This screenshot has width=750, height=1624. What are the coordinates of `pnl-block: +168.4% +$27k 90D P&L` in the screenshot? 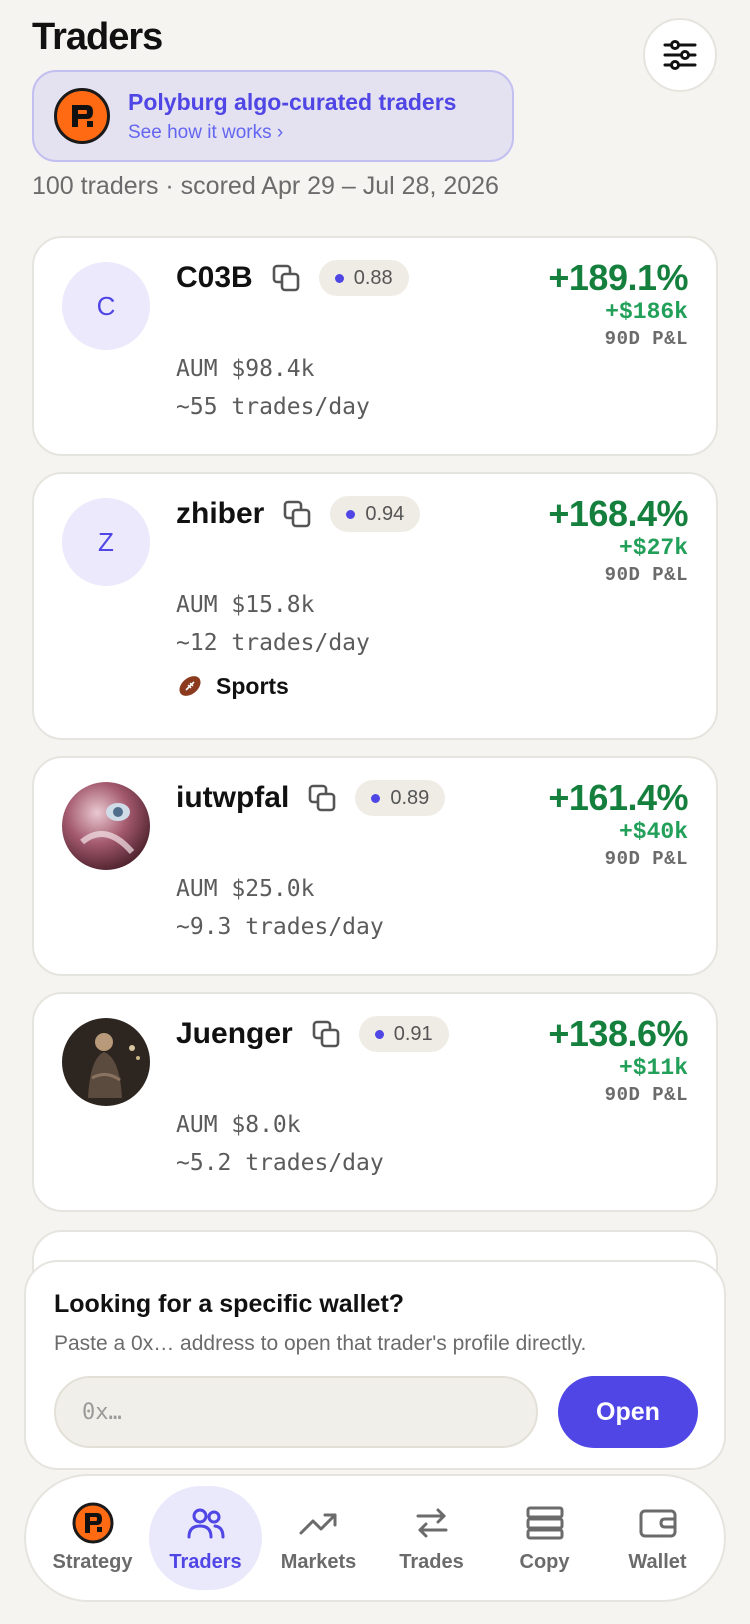 It's located at (618, 541).